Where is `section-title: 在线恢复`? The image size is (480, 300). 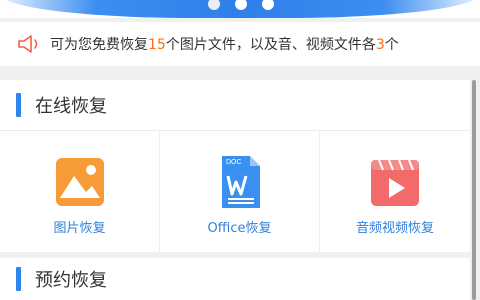 section-title: 在线恢复 is located at coordinates (71, 106).